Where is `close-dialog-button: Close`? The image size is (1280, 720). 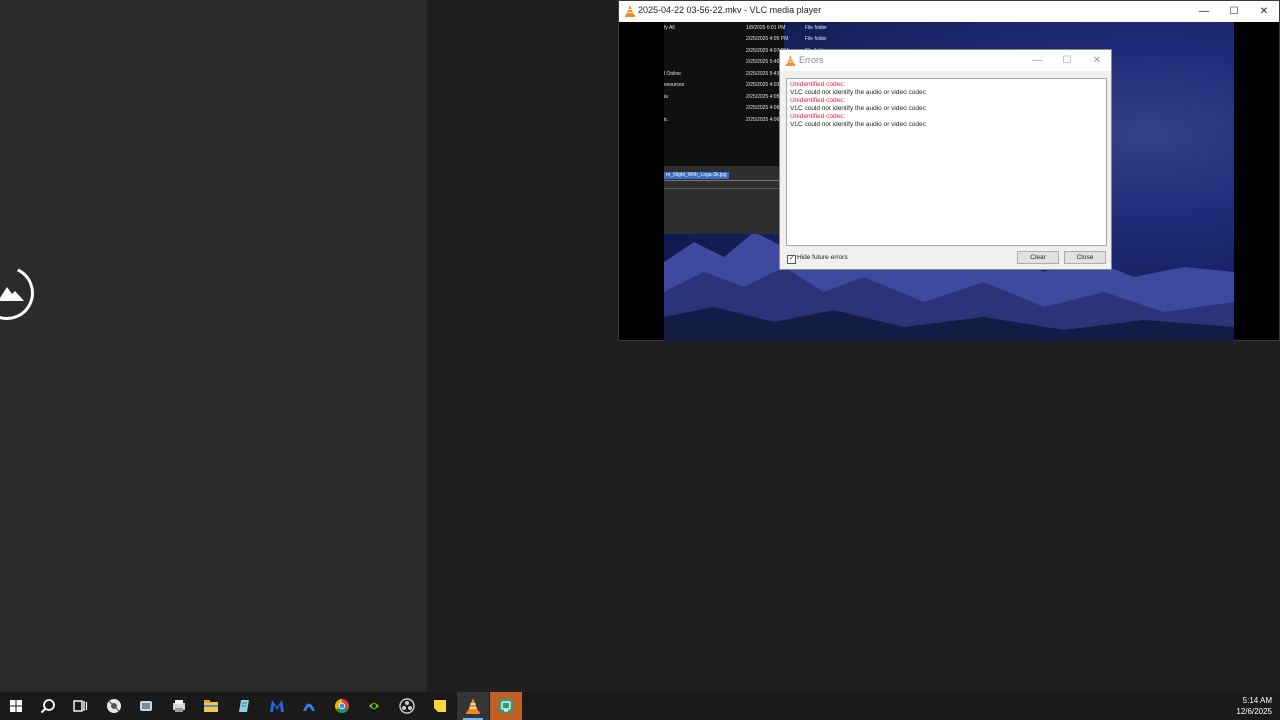 close-dialog-button: Close is located at coordinates (1085, 257).